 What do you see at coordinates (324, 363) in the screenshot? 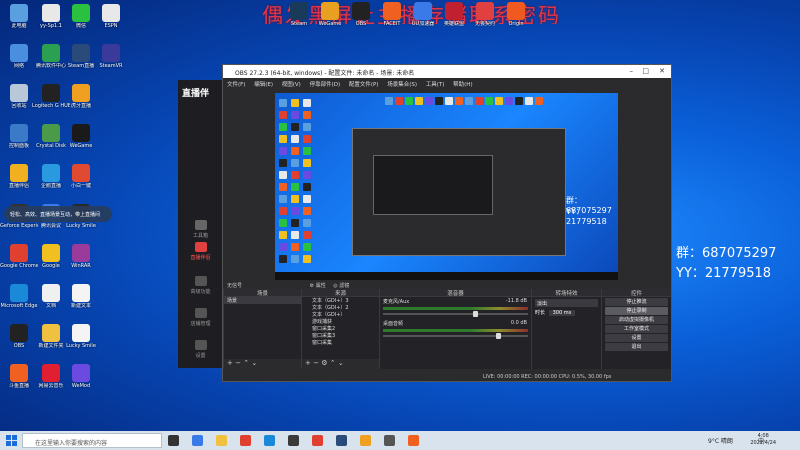
I see `gear-icon: ⚙` at bounding box center [324, 363].